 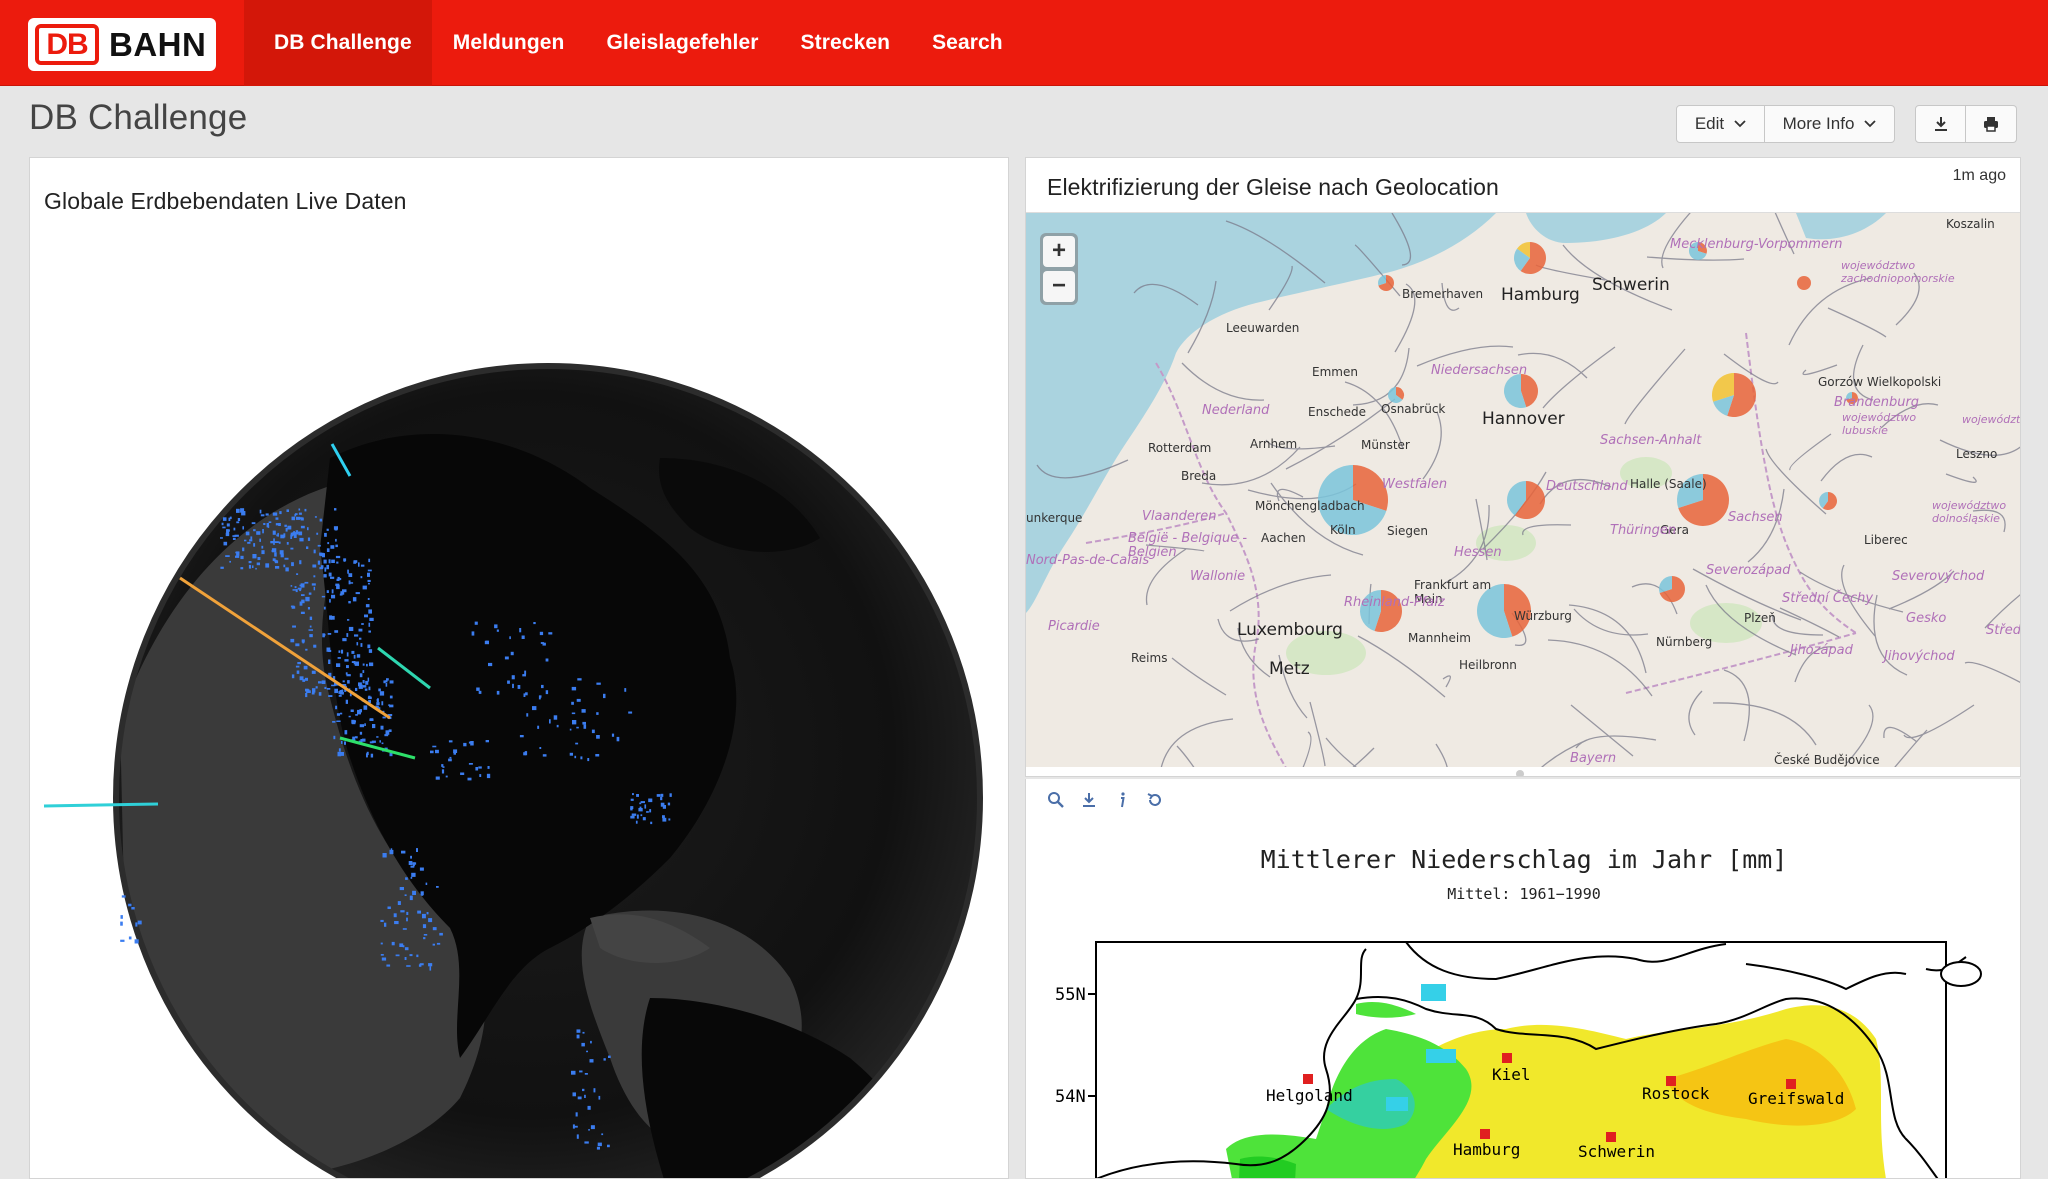 What do you see at coordinates (1940, 124) in the screenshot?
I see `download-button` at bounding box center [1940, 124].